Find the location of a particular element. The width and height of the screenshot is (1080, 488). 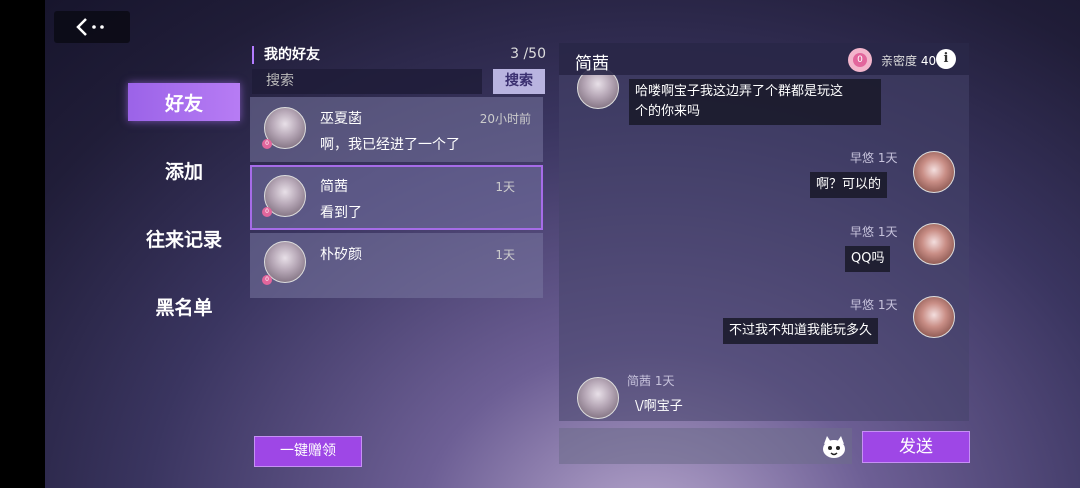

friend-item: 0 朴矽颜 1天 is located at coordinates (396, 265).